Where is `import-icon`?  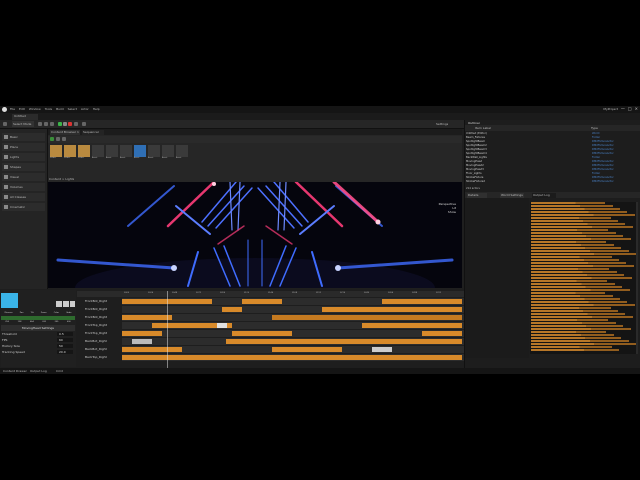
import-icon is located at coordinates (58, 139).